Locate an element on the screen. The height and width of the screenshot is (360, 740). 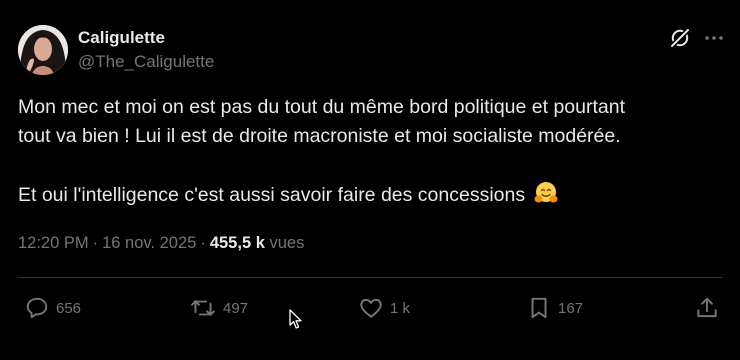
like-button: 1 k is located at coordinates (384, 308).